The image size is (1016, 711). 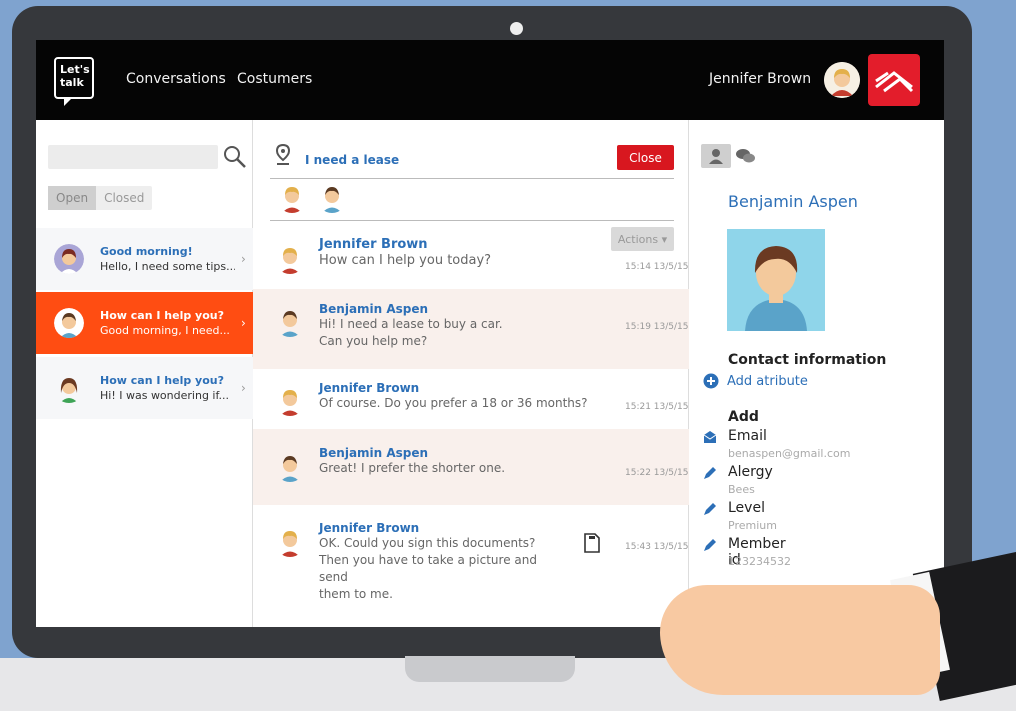 I want to click on current-user-name: Jennifer Brown, so click(x=760, y=79).